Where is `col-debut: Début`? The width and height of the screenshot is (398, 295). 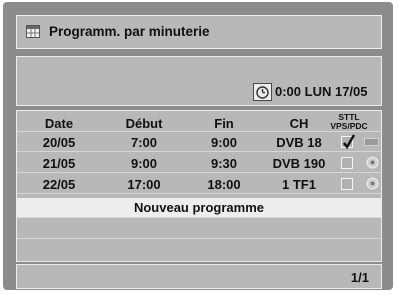
col-debut: Début is located at coordinates (144, 123).